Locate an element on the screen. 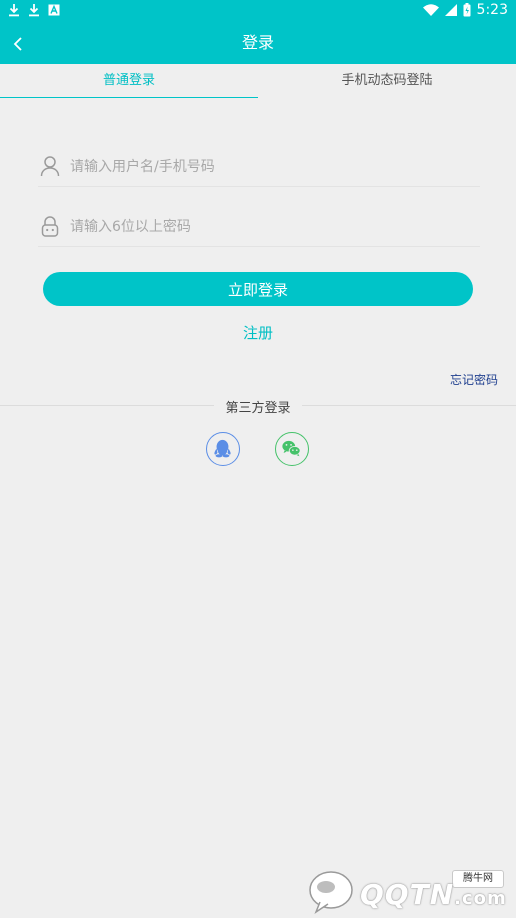  wechat-icon is located at coordinates (291, 448).